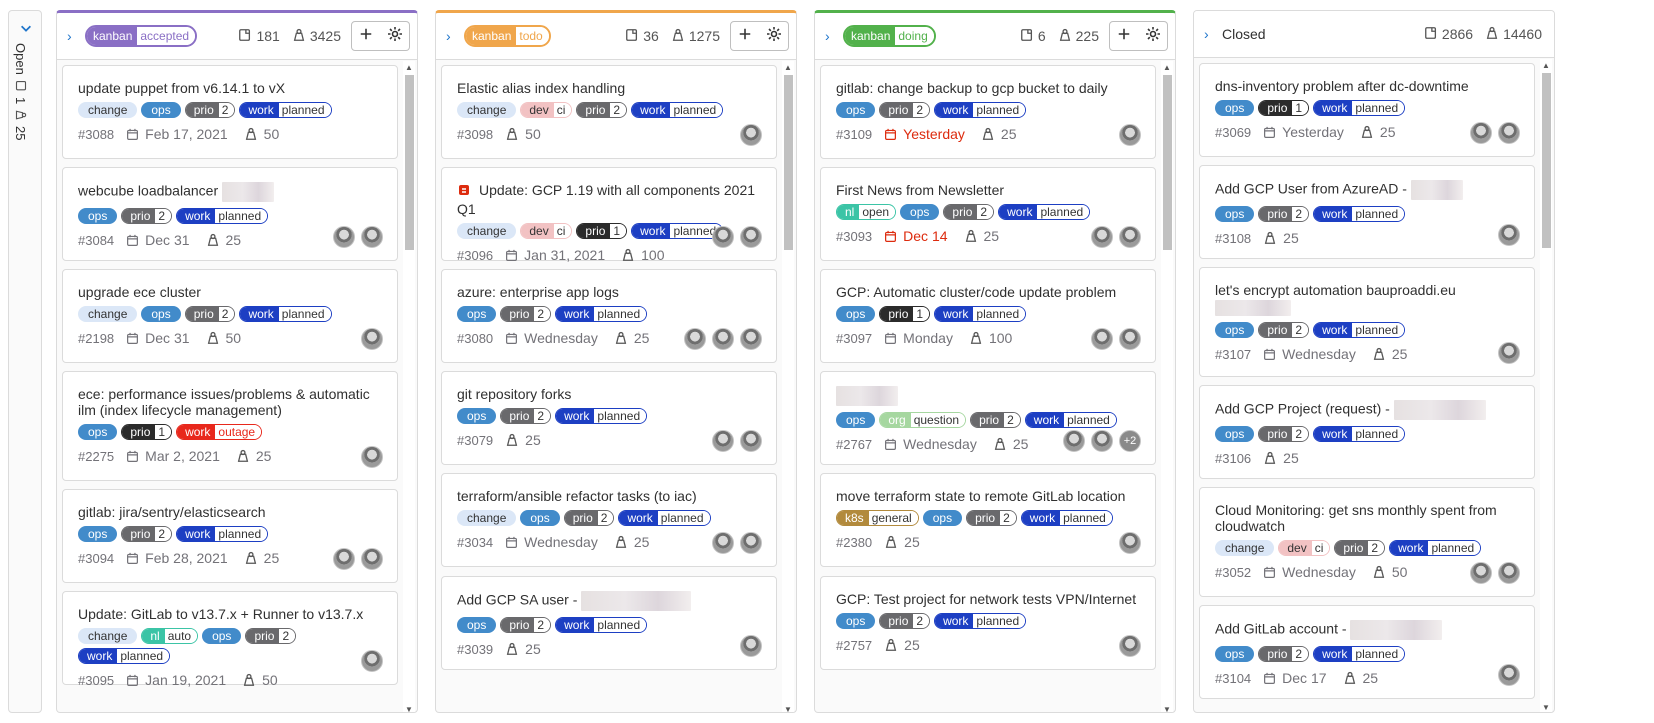  I want to click on issue-title: gitlab: jira/sentry/elasticsearch, so click(230, 505).